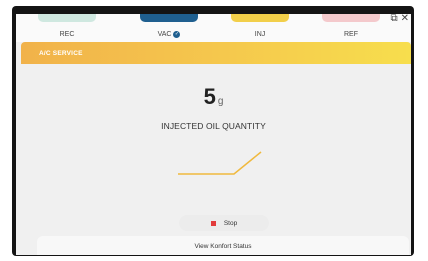  What do you see at coordinates (67, 18) in the screenshot?
I see `tab-rec-indicator` at bounding box center [67, 18].